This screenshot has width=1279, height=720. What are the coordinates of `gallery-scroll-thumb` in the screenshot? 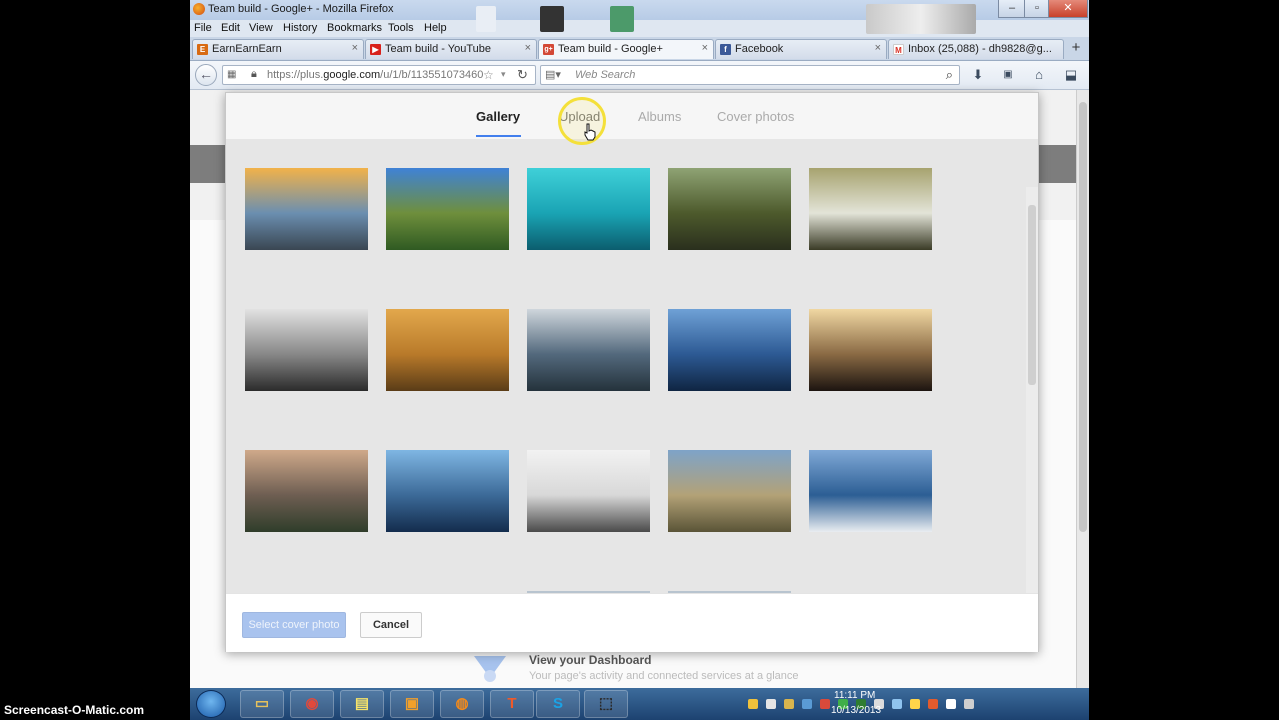 It's located at (1032, 295).